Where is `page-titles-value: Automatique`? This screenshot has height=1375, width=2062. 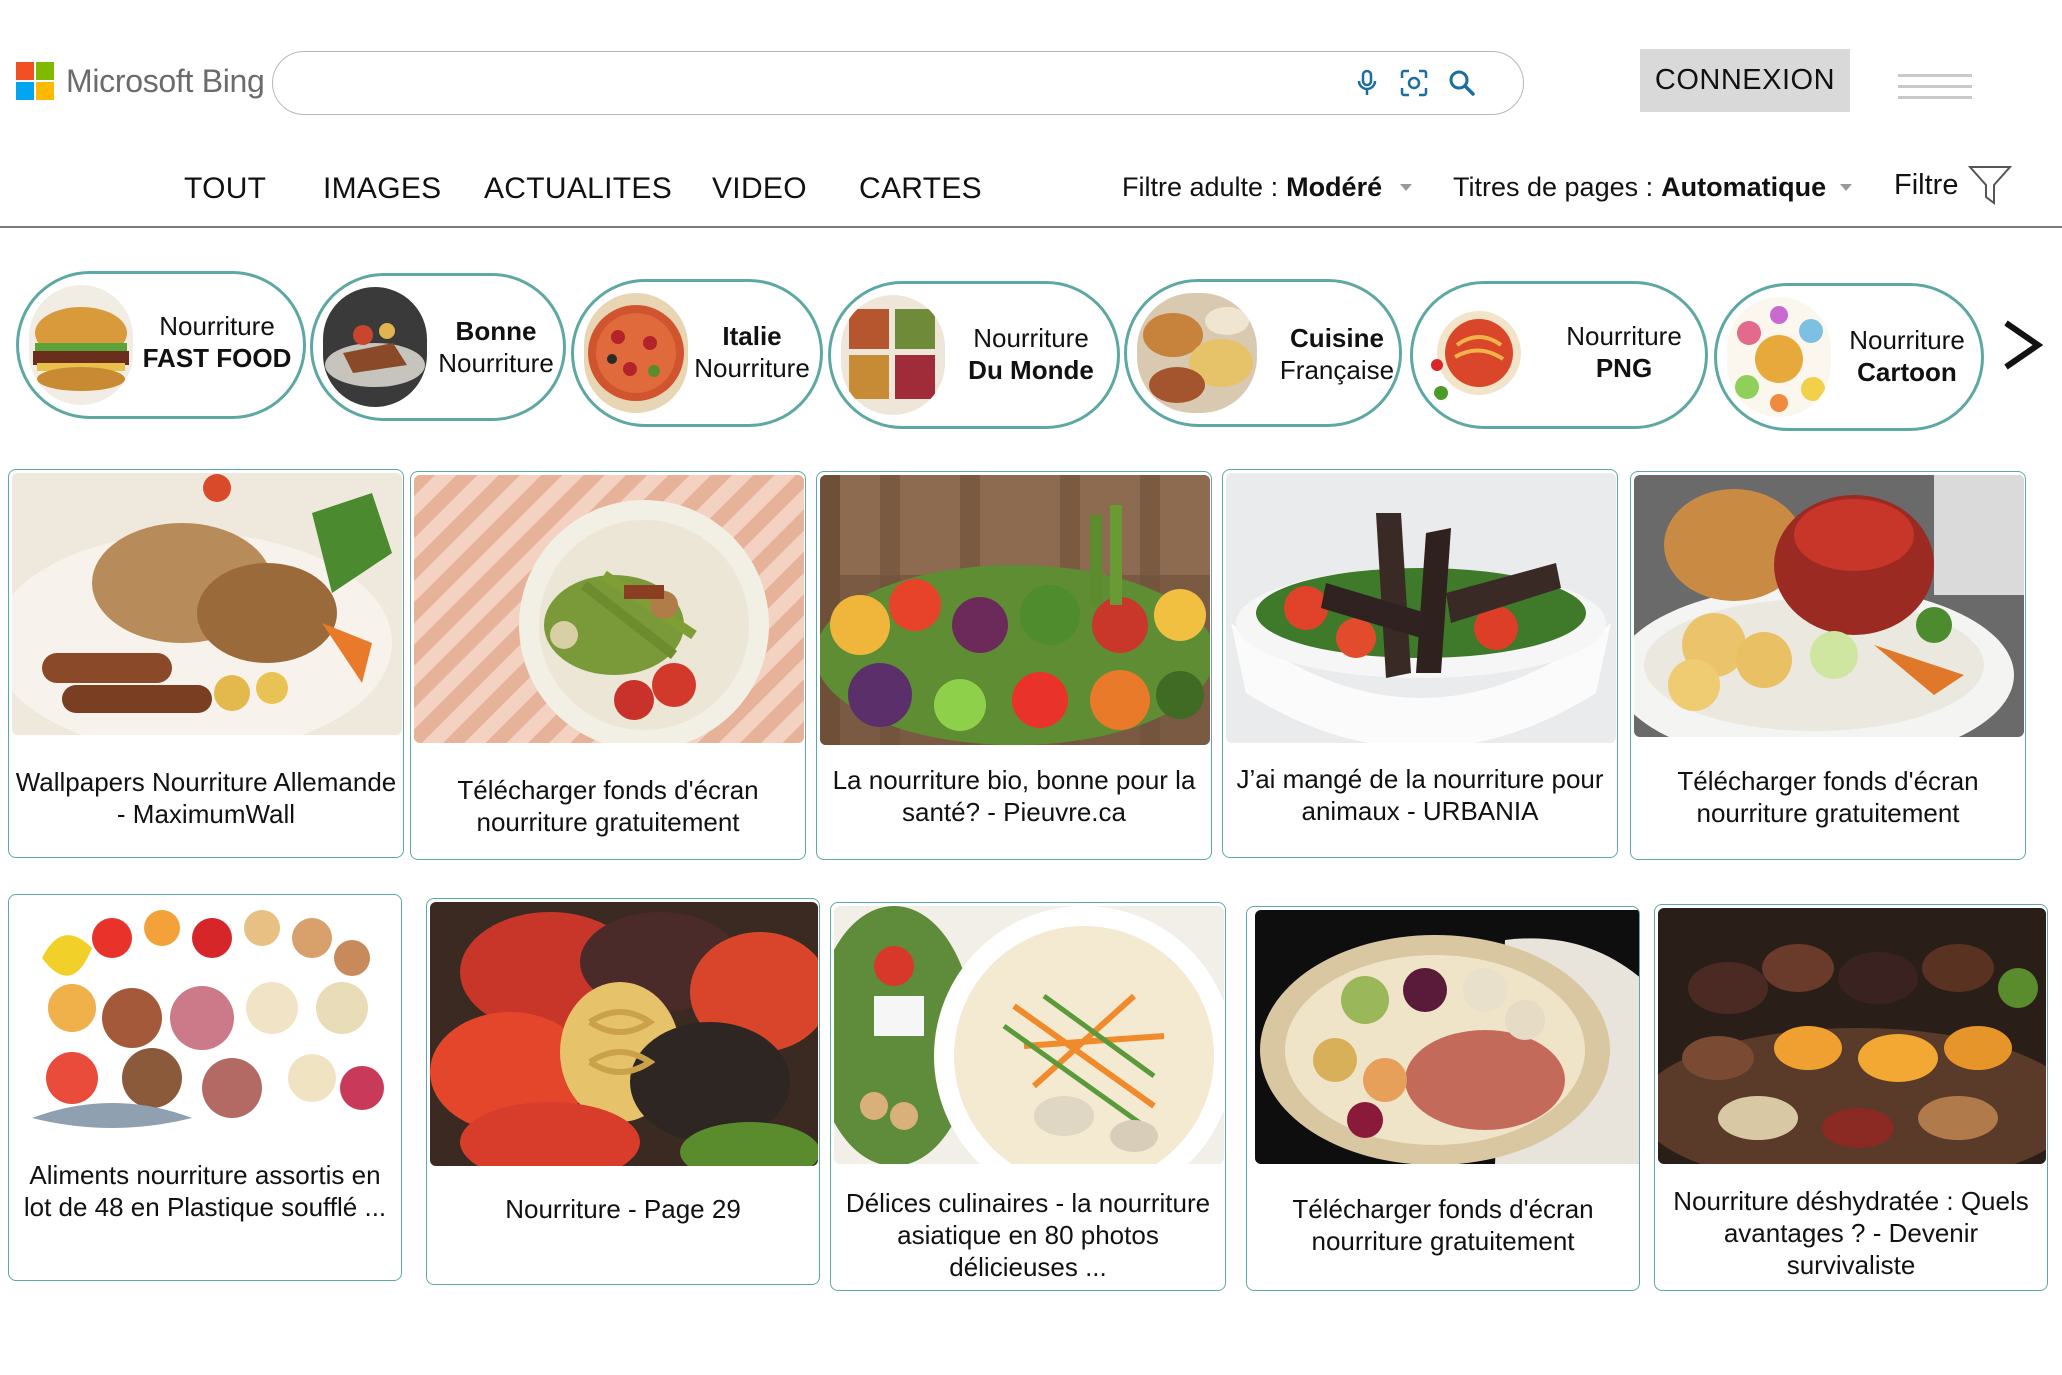 page-titles-value: Automatique is located at coordinates (1744, 187).